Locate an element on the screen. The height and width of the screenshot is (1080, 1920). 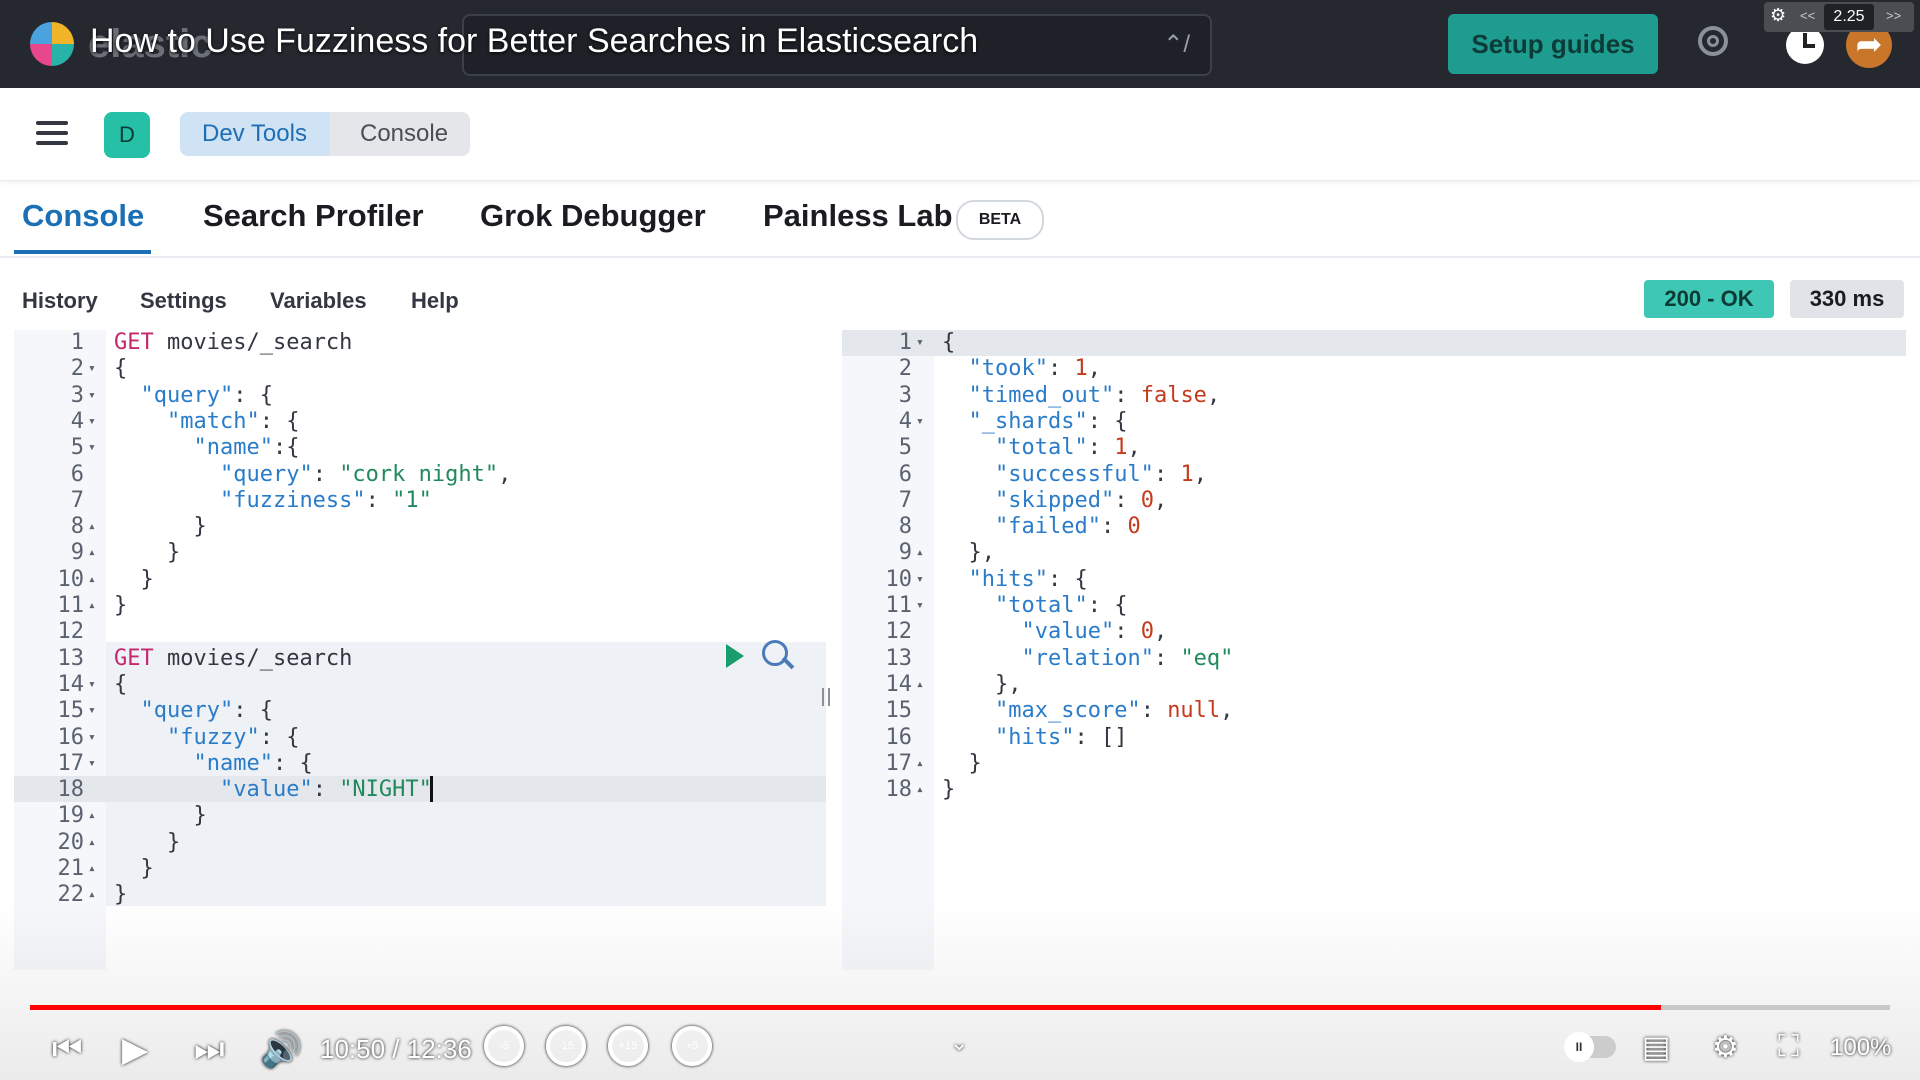
previous-icon: ⏮ is located at coordinates (67, 1049).